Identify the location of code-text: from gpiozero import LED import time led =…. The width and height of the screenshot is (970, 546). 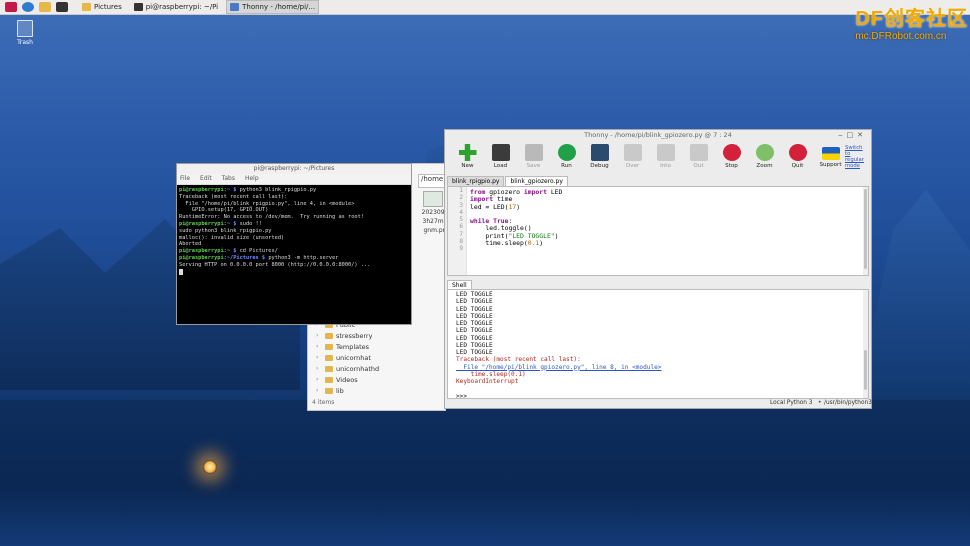
(516, 221).